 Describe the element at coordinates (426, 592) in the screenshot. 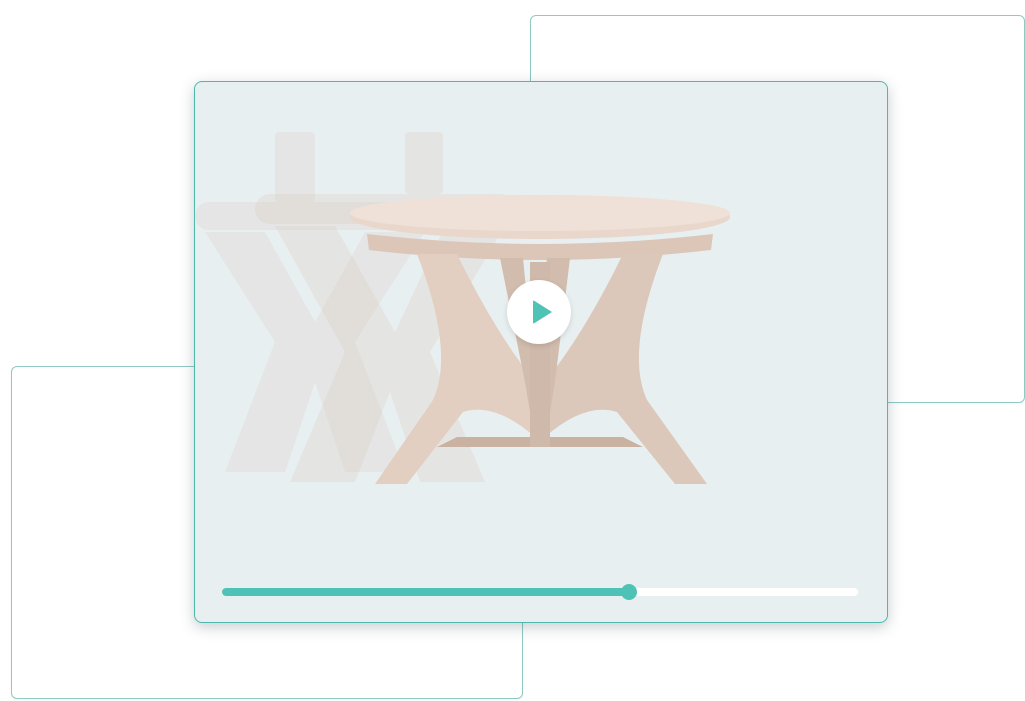

I see `progress-fill` at that location.